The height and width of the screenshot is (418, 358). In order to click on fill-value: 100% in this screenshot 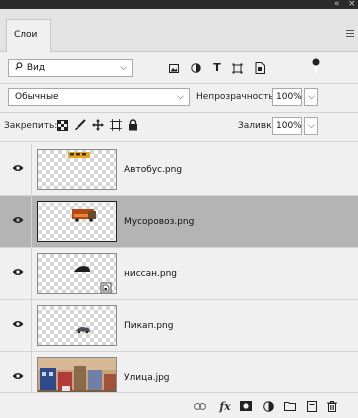, I will do `click(289, 126)`.